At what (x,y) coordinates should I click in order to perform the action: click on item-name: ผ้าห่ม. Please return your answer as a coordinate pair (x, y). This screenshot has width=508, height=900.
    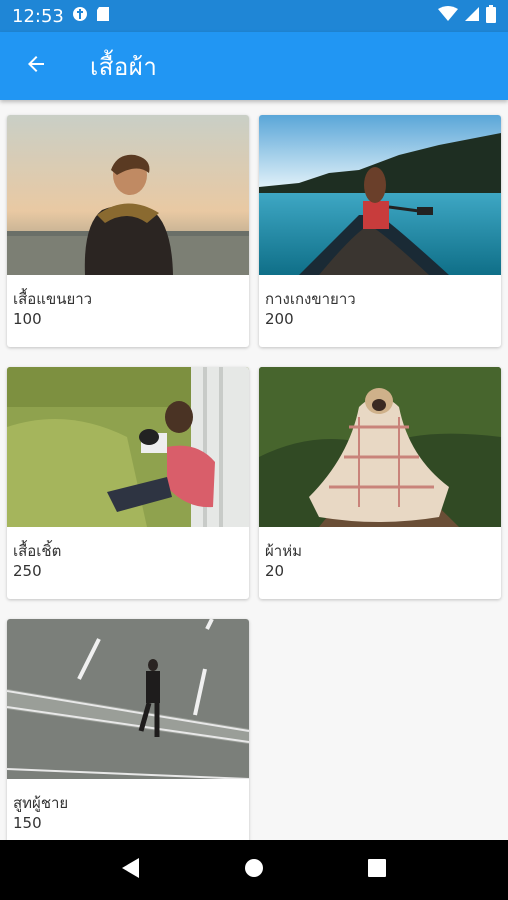
    Looking at the image, I should click on (283, 551).